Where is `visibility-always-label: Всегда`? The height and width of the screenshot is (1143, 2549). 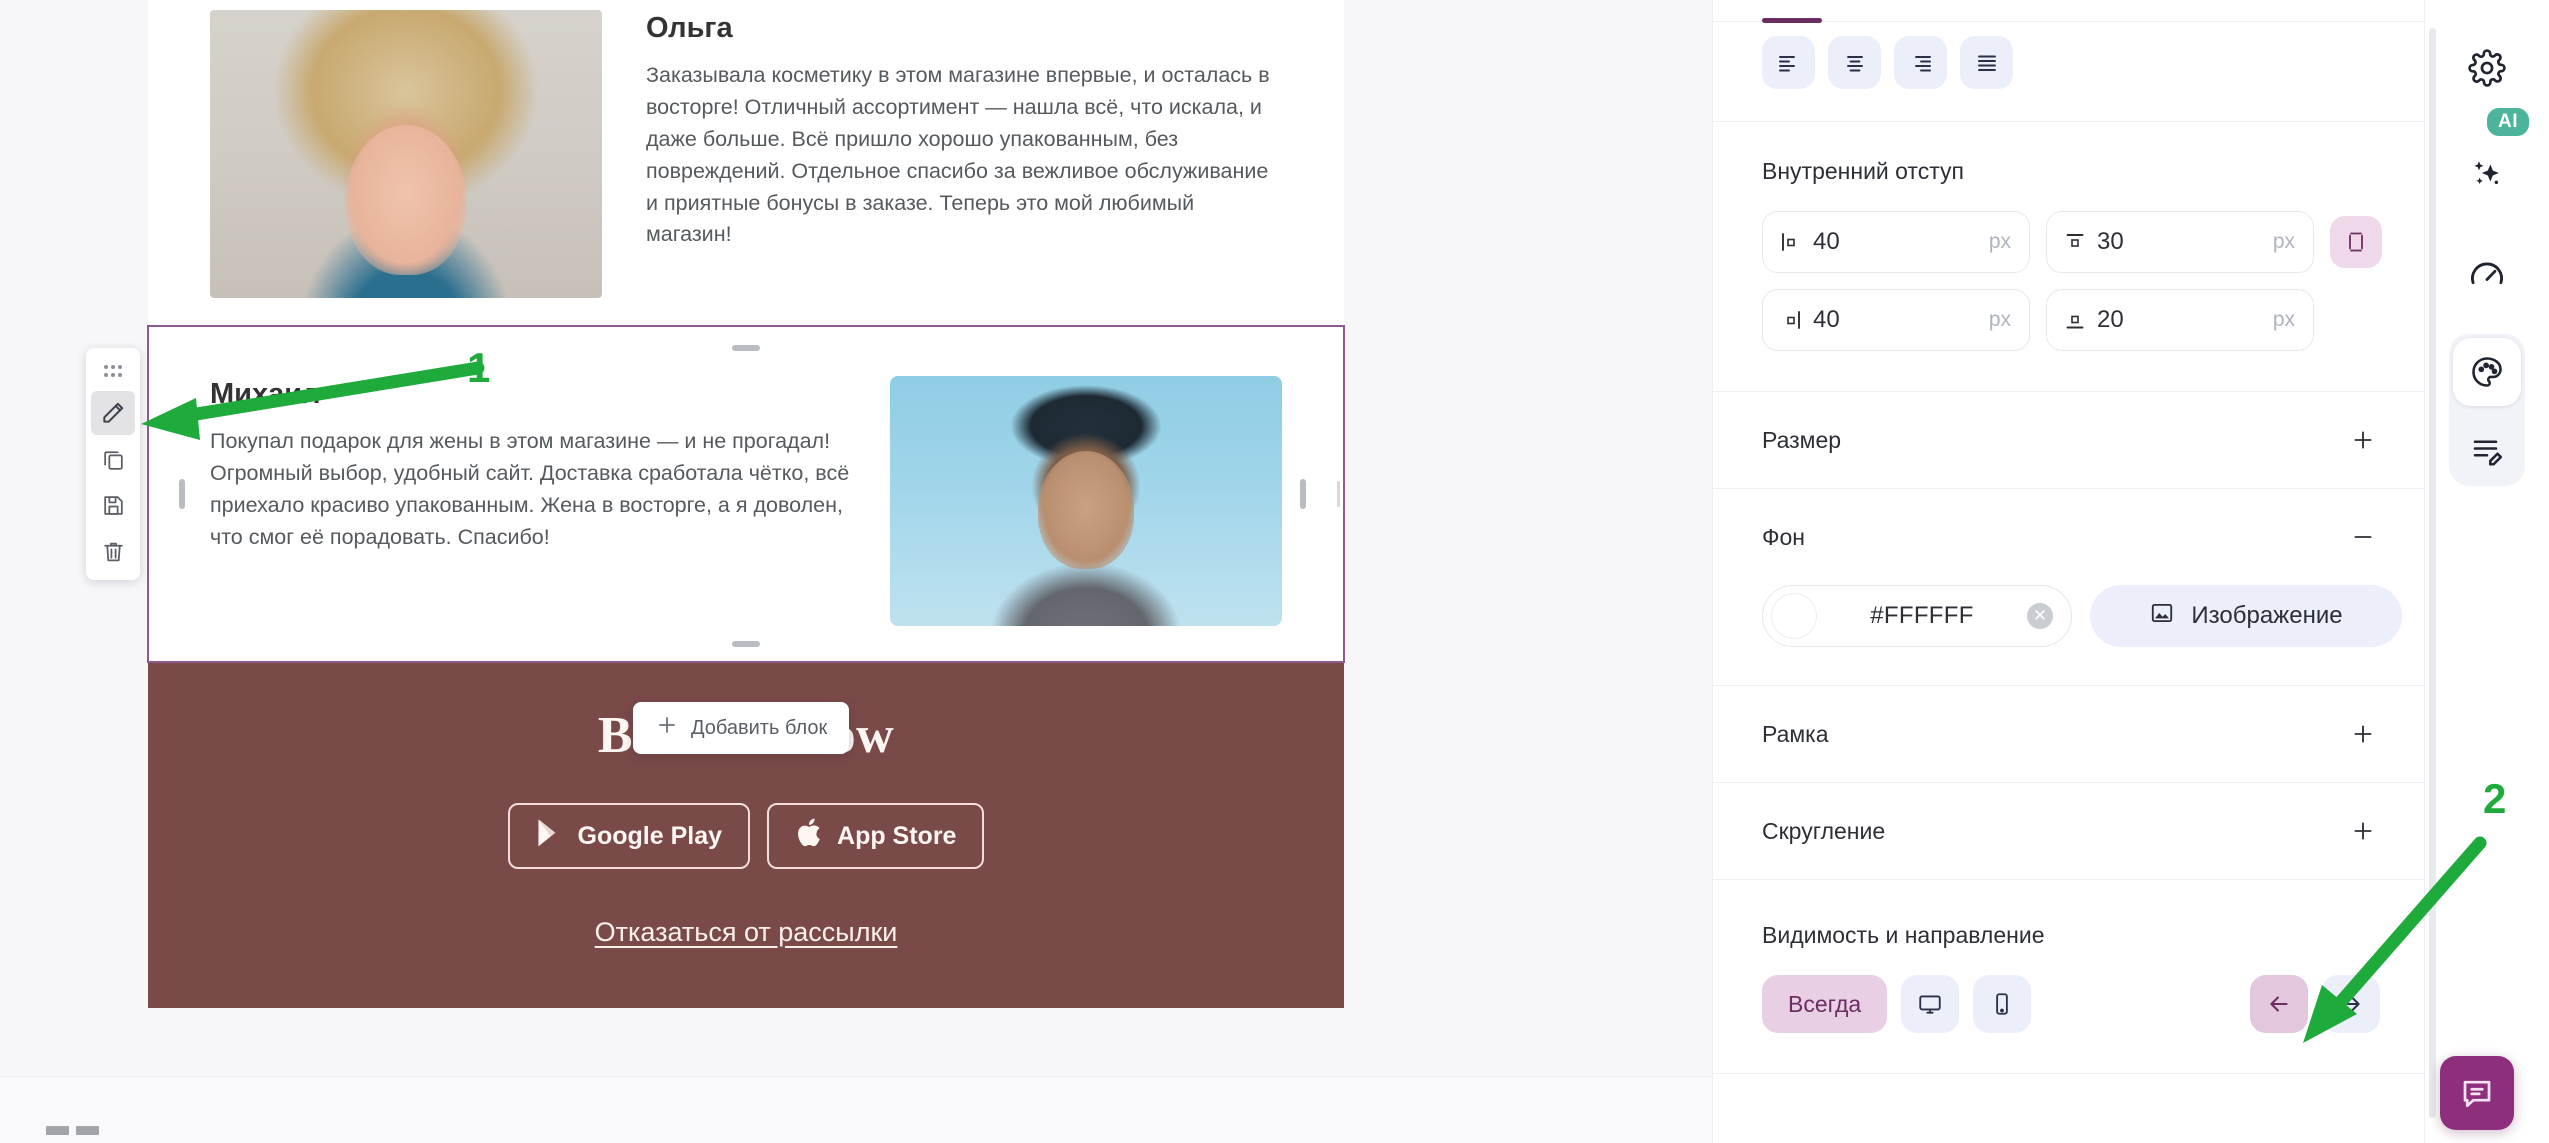
visibility-always-label: Всегда is located at coordinates (1825, 1003).